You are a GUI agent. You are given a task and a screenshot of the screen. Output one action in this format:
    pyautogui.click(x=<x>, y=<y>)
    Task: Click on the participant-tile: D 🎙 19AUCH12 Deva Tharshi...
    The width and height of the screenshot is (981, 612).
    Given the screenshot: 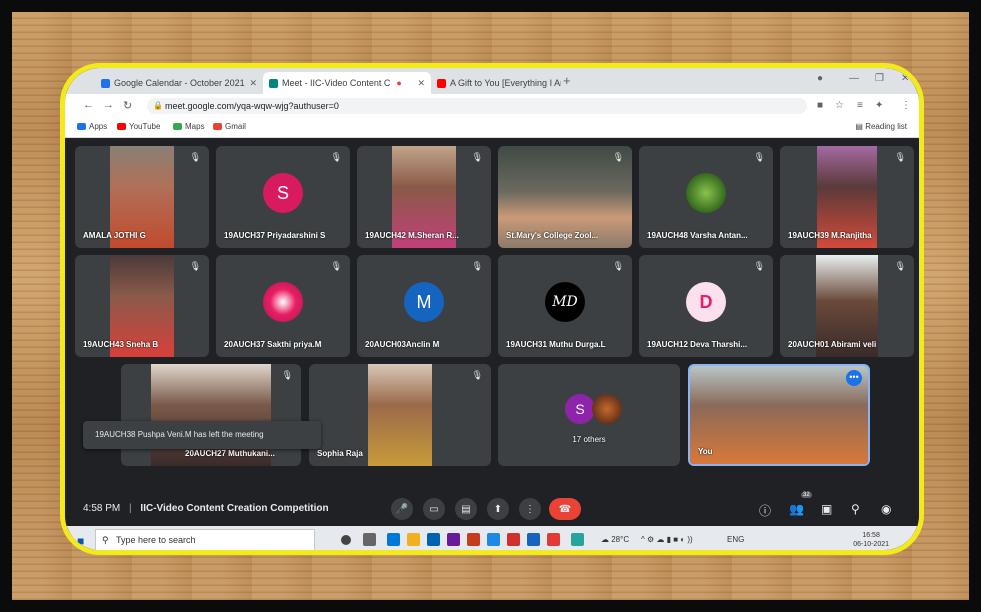 What is the action you would take?
    pyautogui.click(x=706, y=306)
    